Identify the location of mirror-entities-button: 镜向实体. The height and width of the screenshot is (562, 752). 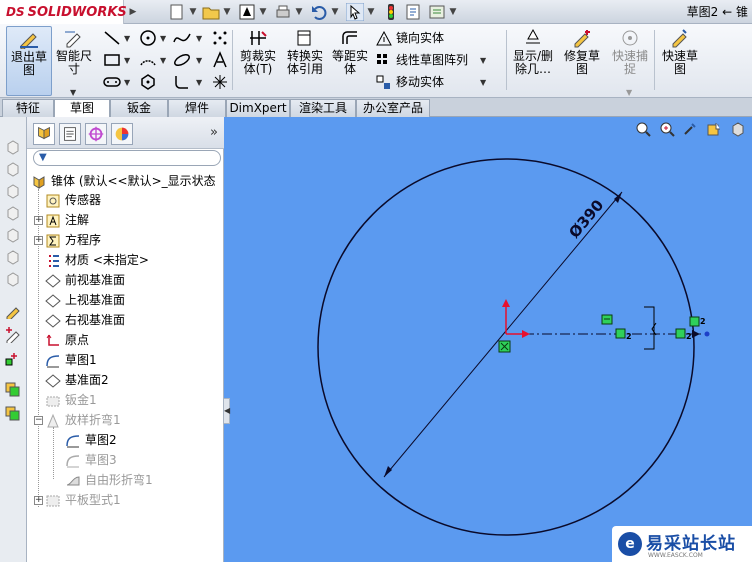
(410, 38).